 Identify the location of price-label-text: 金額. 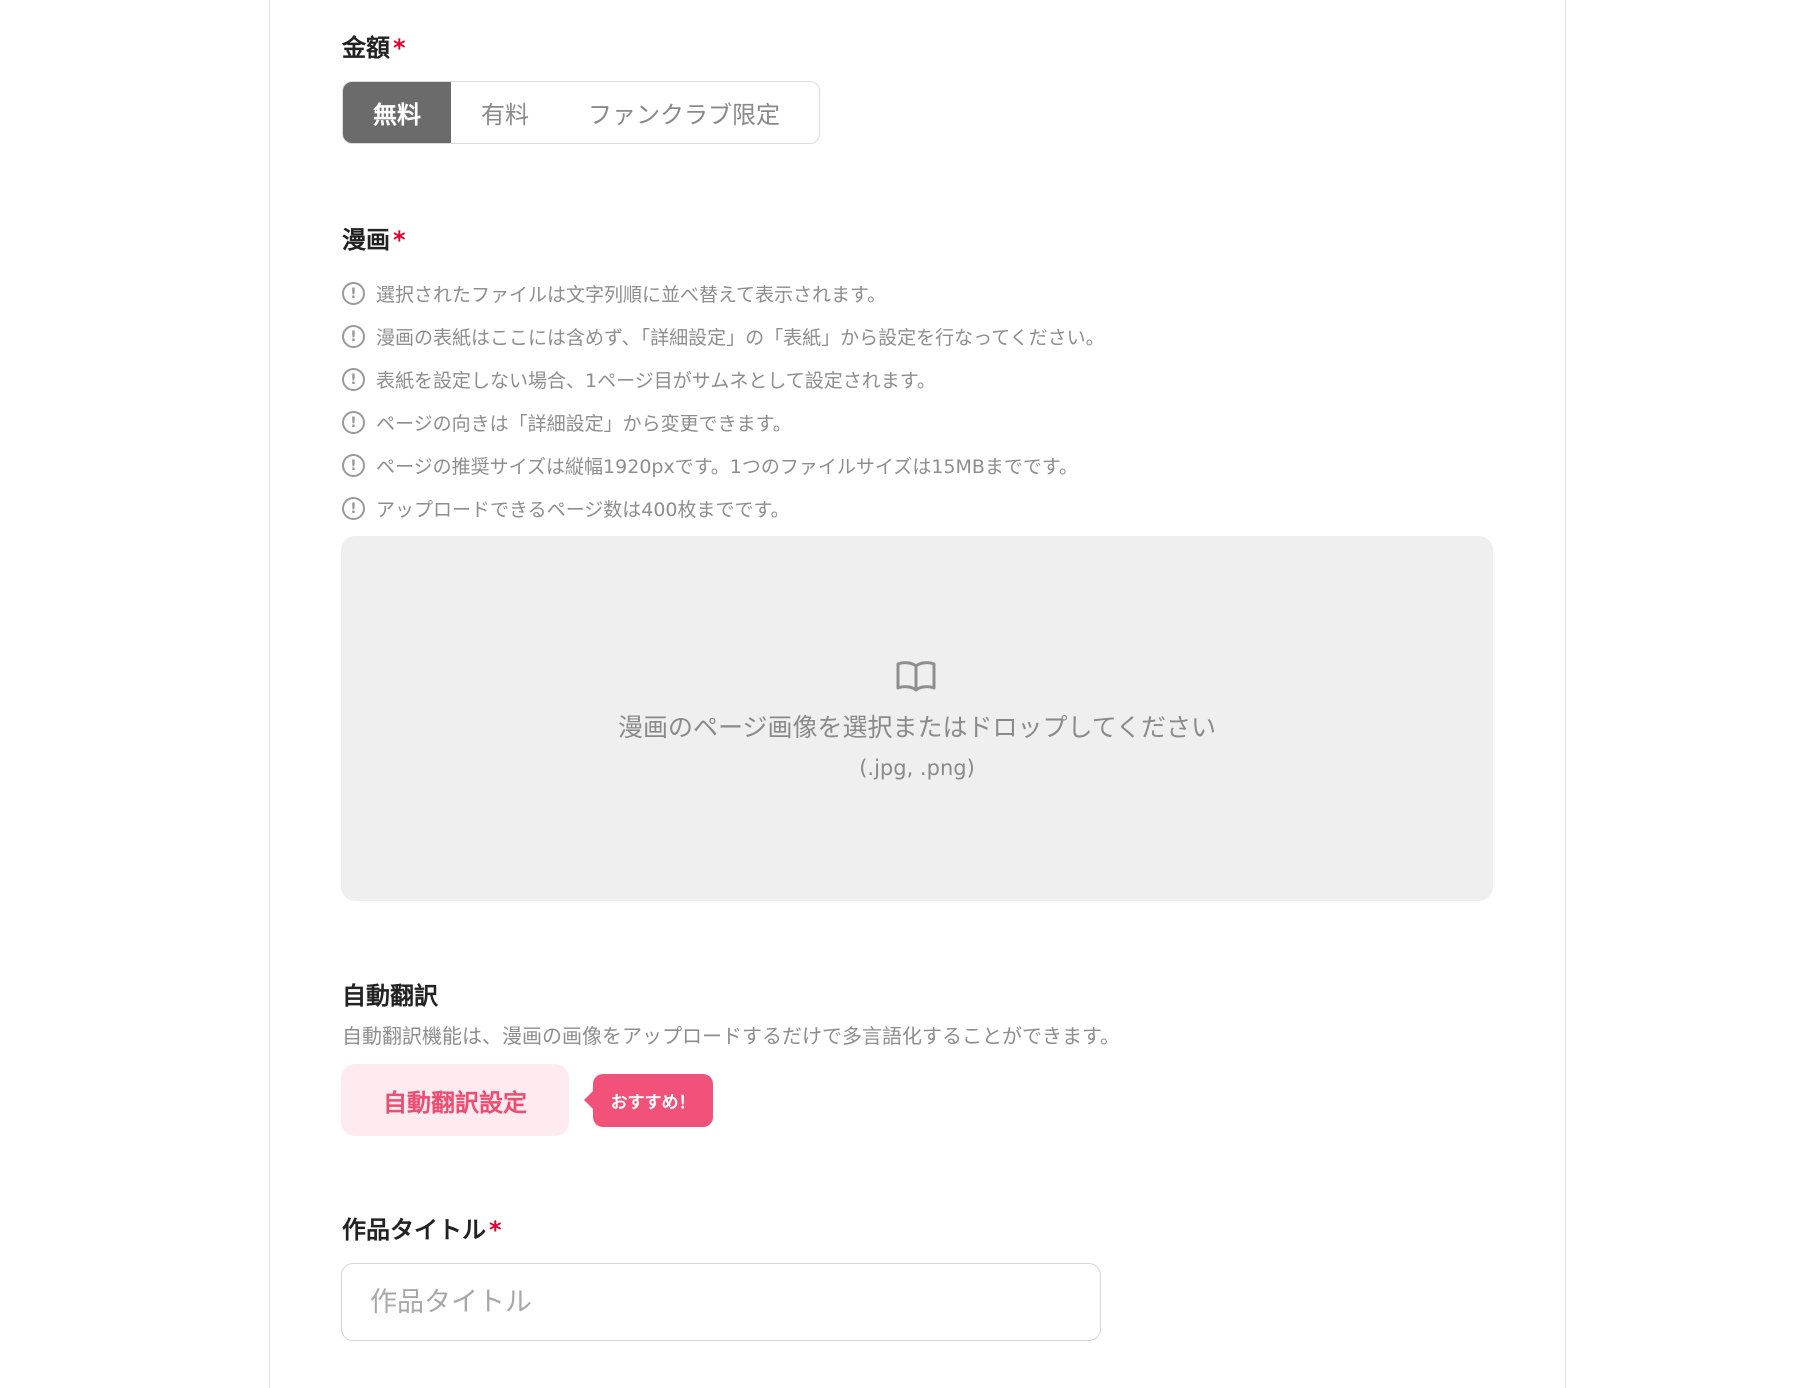
(366, 48).